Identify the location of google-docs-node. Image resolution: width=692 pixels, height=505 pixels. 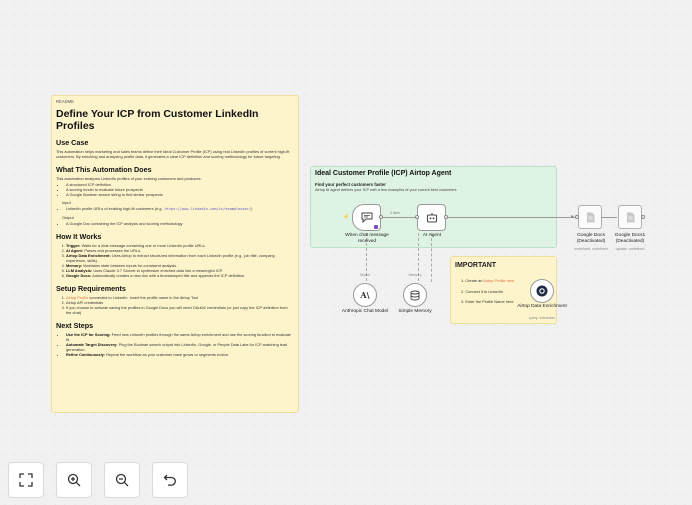
(590, 217).